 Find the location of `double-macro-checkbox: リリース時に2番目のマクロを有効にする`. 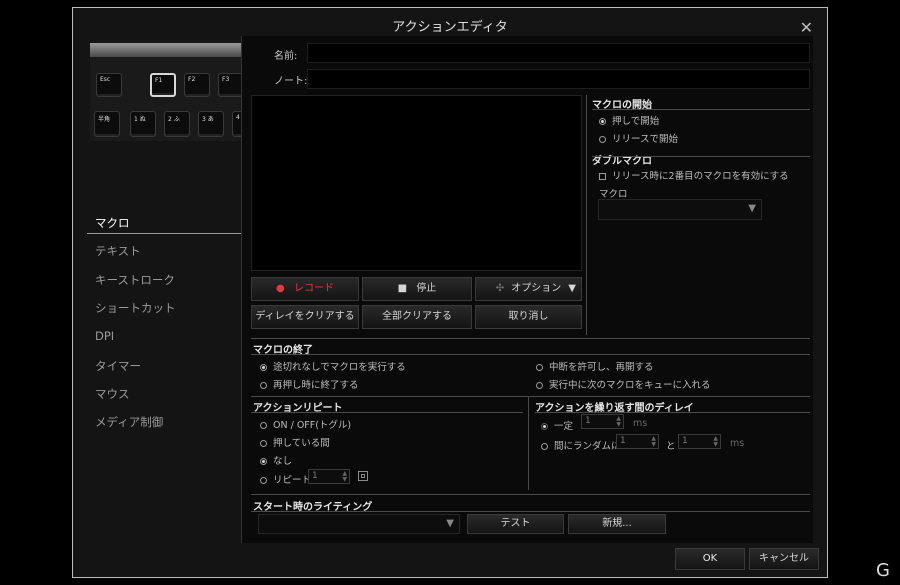

double-macro-checkbox: リリース時に2番目のマクロを有効にする is located at coordinates (694, 175).